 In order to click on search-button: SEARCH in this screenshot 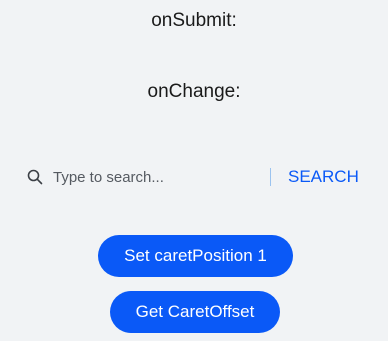, I will do `click(323, 177)`.